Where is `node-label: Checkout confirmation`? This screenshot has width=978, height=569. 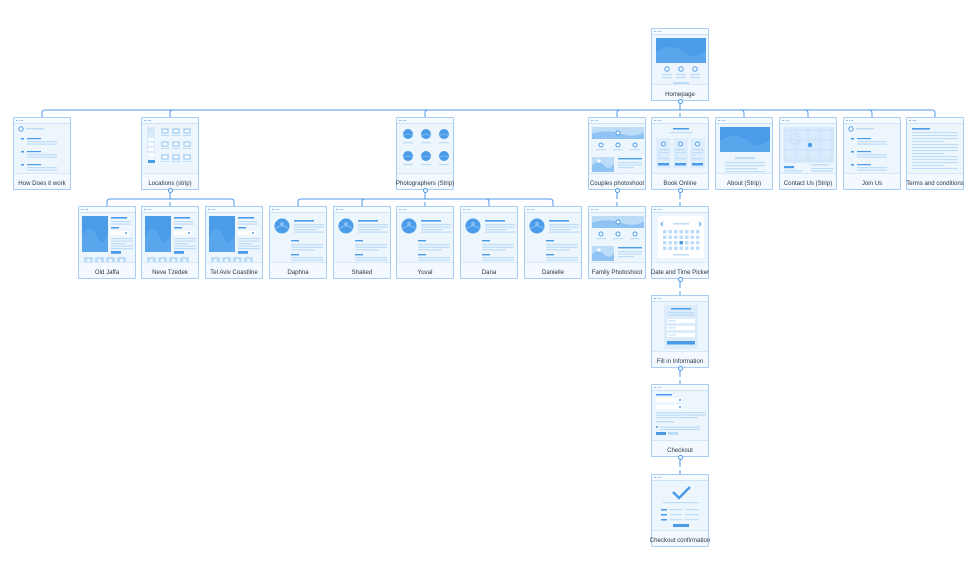
node-label: Checkout confirmation is located at coordinates (680, 540).